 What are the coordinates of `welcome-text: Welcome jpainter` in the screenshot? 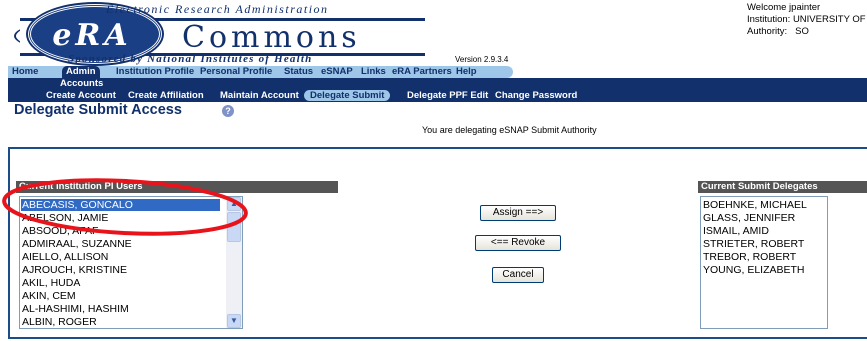 It's located at (784, 7).